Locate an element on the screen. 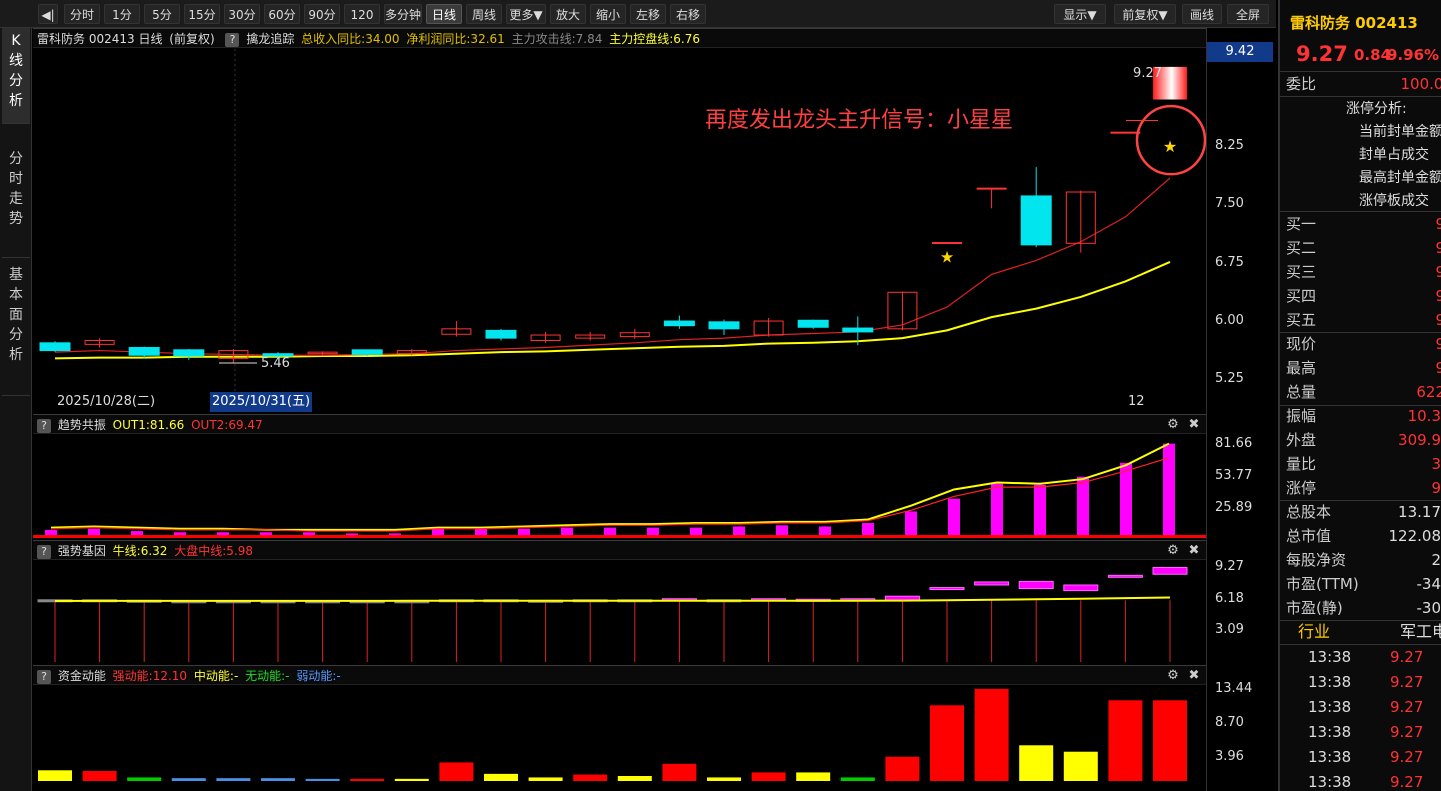 The height and width of the screenshot is (791, 1441). toolbar-right-button-2: 画线 is located at coordinates (1202, 14).